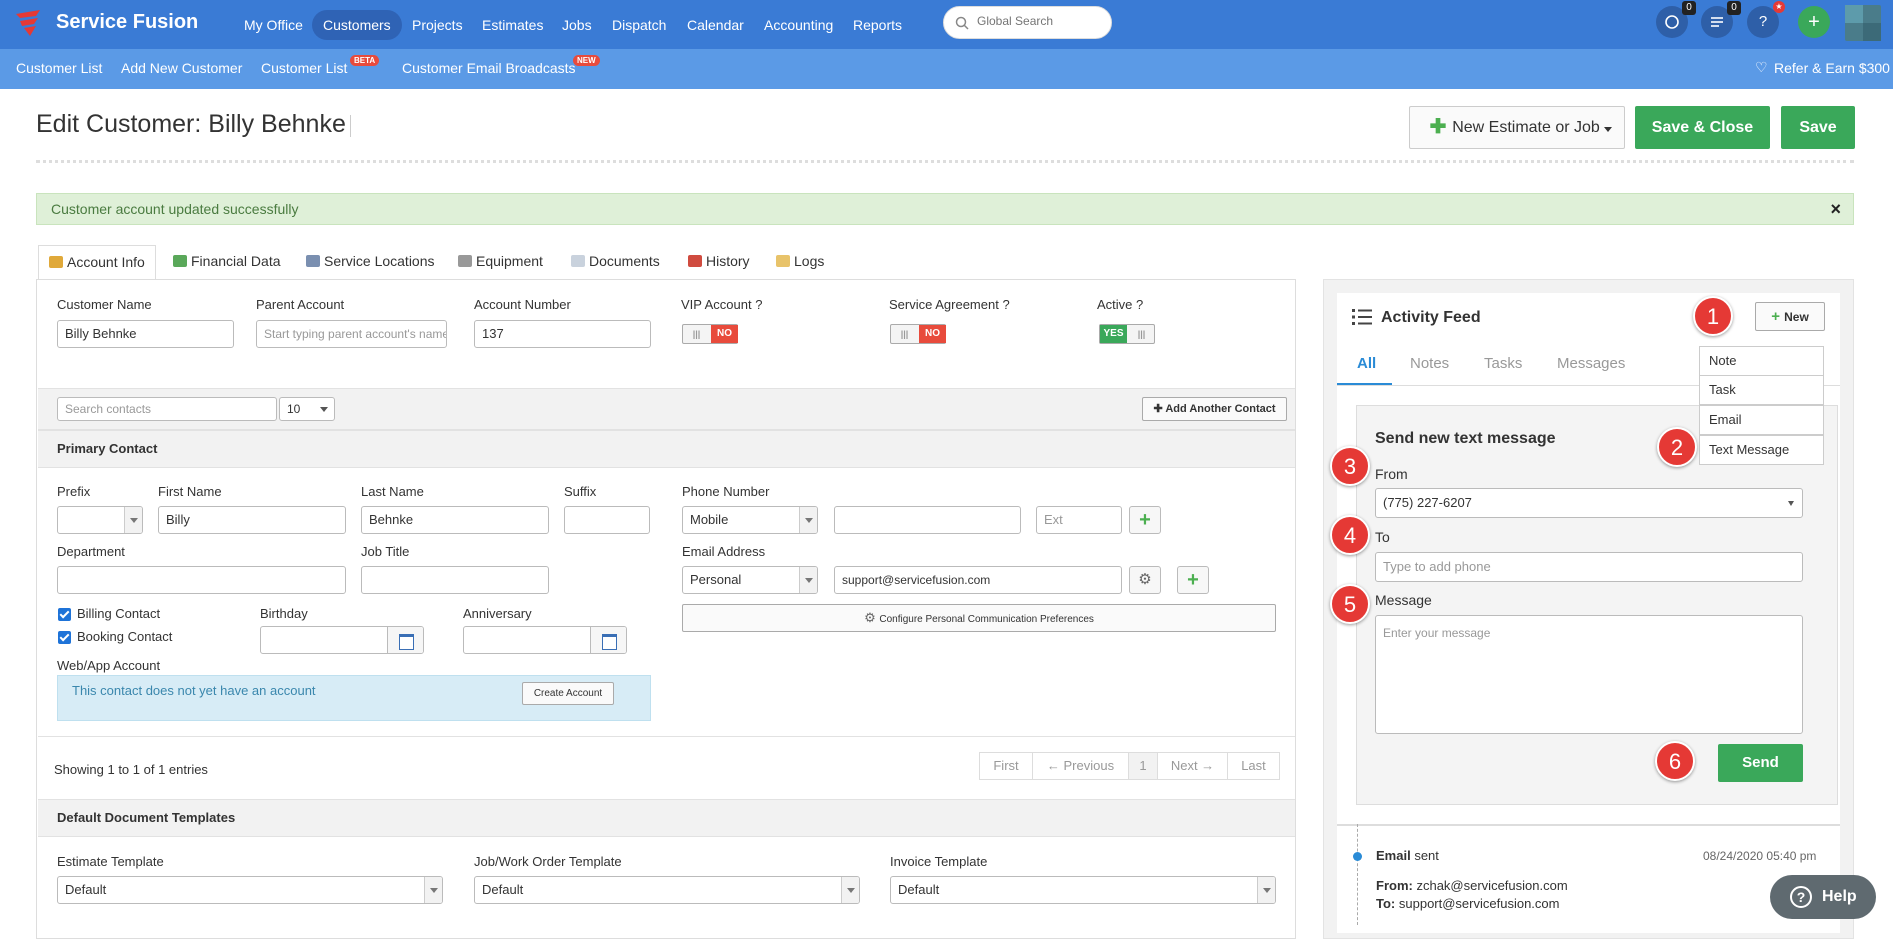 The height and width of the screenshot is (939, 1893). I want to click on pager-last: Last, so click(1253, 766).